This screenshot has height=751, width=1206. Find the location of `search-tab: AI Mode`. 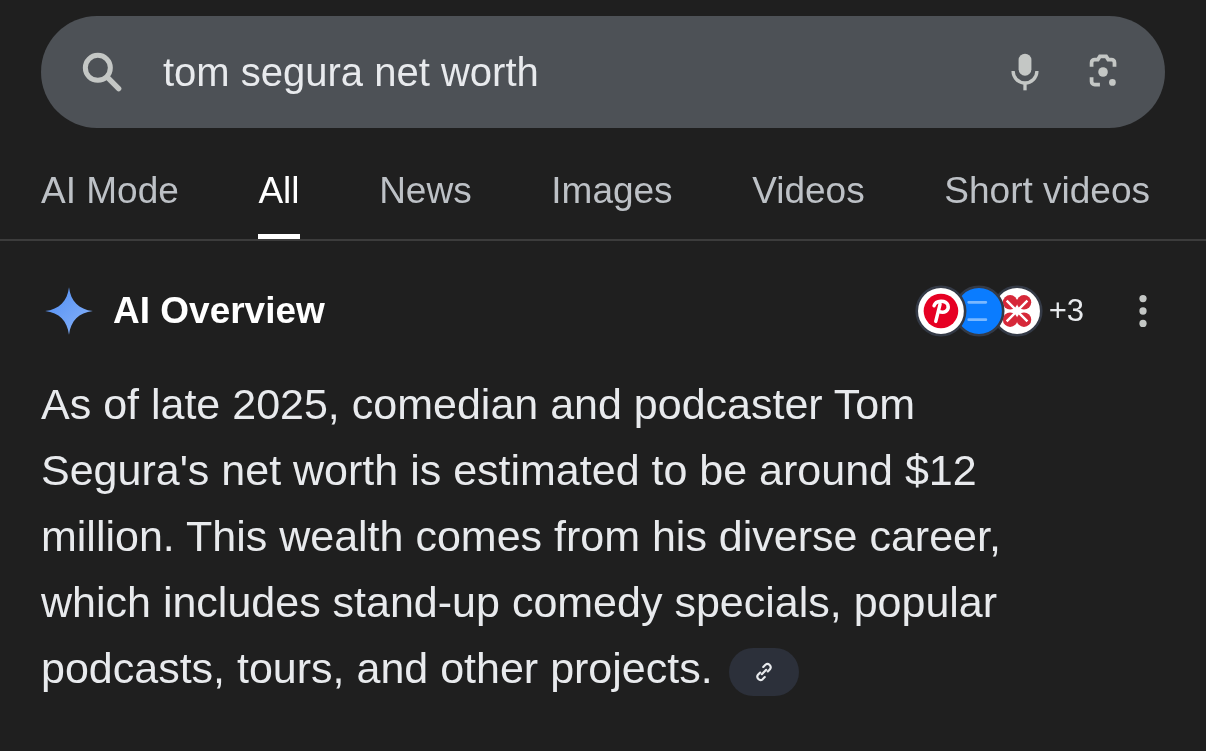

search-tab: AI Mode is located at coordinates (110, 194).